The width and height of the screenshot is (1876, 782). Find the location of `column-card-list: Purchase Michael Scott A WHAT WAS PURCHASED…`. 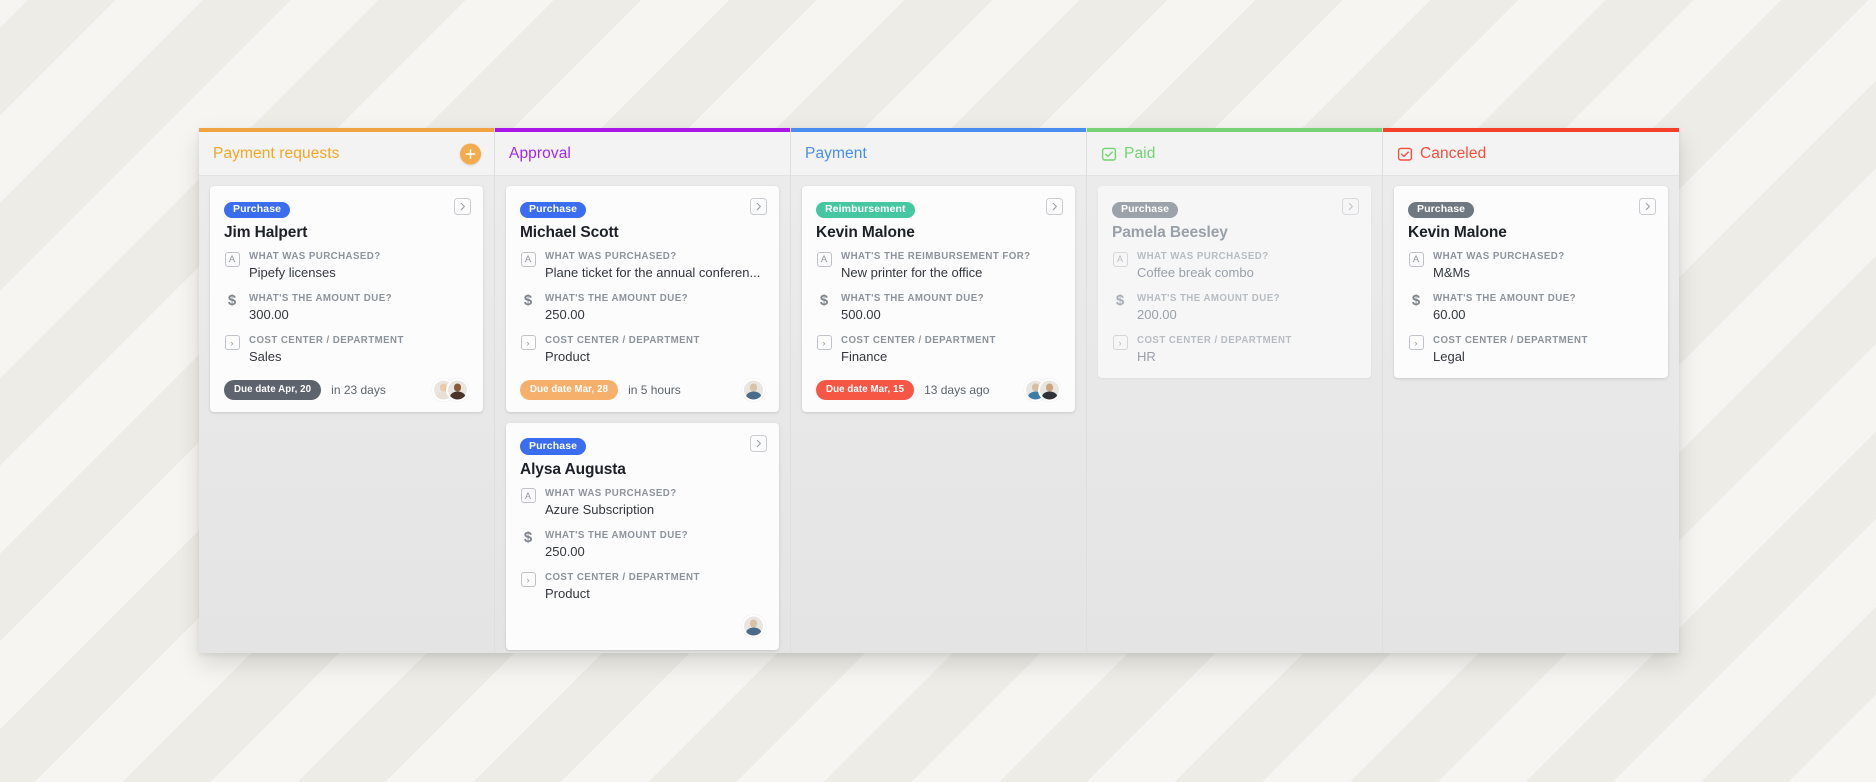

column-card-list: Purchase Michael Scott A WHAT WAS PURCHASED… is located at coordinates (642, 414).